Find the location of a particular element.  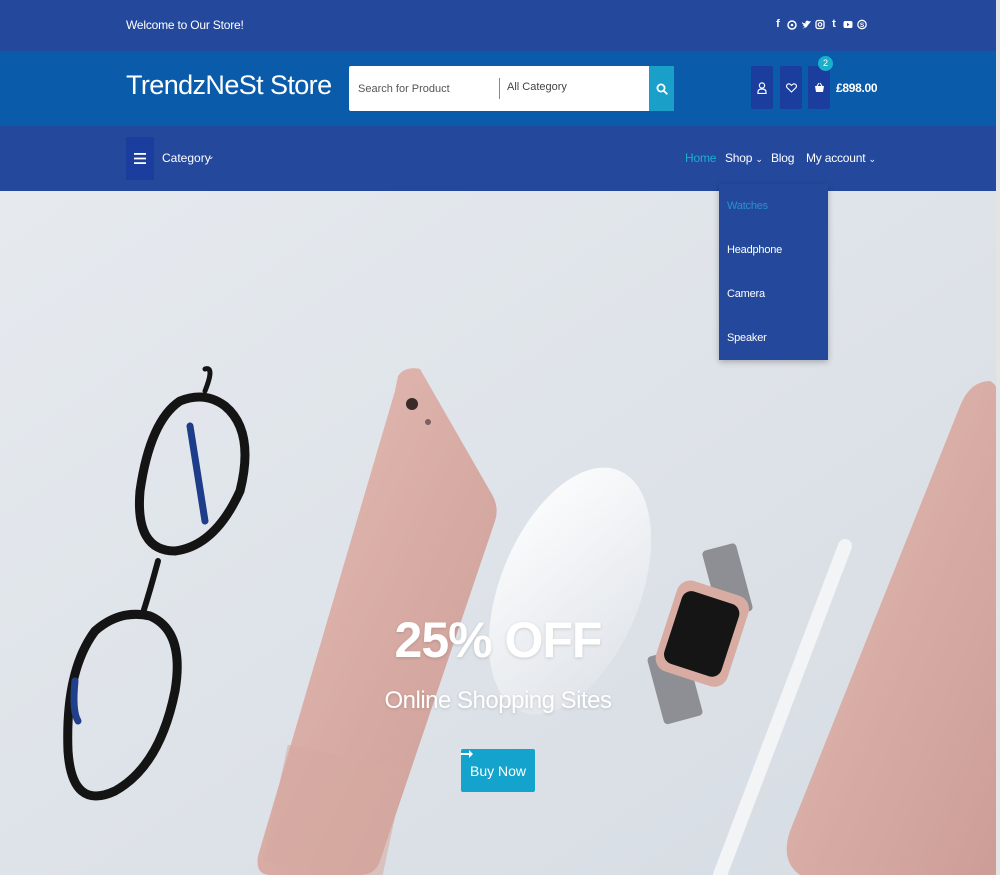

pinterest-icon is located at coordinates (792, 24).